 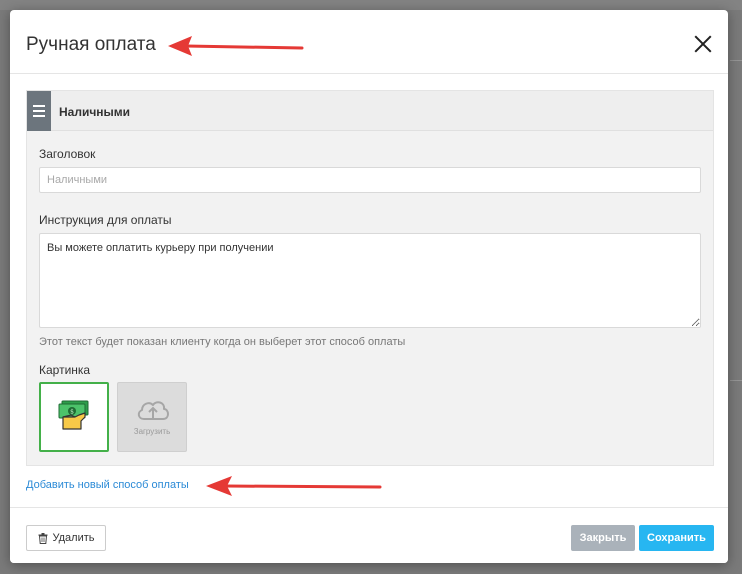 What do you see at coordinates (152, 431) in the screenshot?
I see `upload-label: Загрузить` at bounding box center [152, 431].